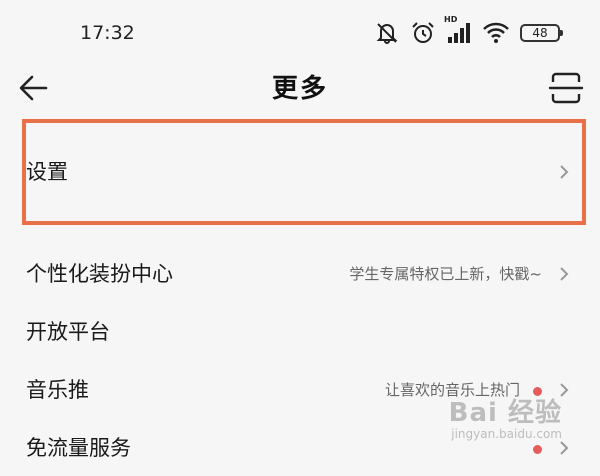 The height and width of the screenshot is (476, 600). I want to click on network-badge: HD, so click(451, 19).